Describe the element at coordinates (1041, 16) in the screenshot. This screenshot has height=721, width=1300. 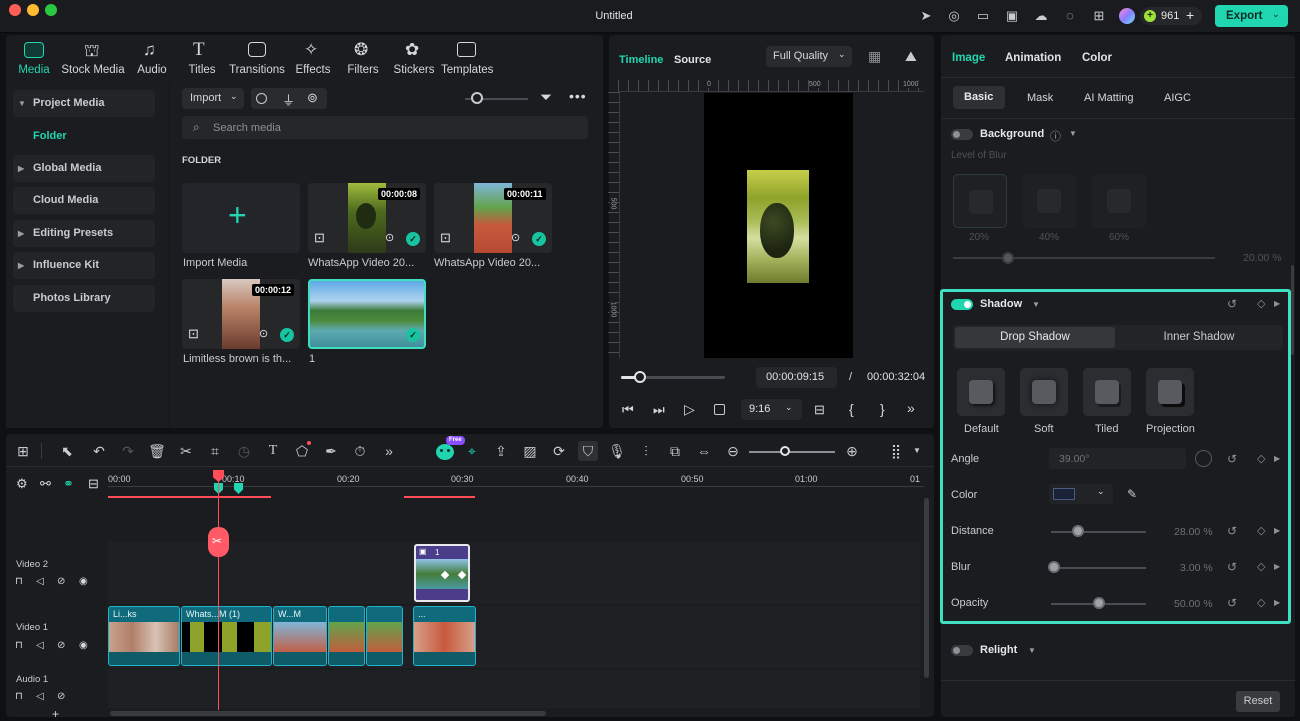
I see `cloud-upload-icon: ☁` at that location.